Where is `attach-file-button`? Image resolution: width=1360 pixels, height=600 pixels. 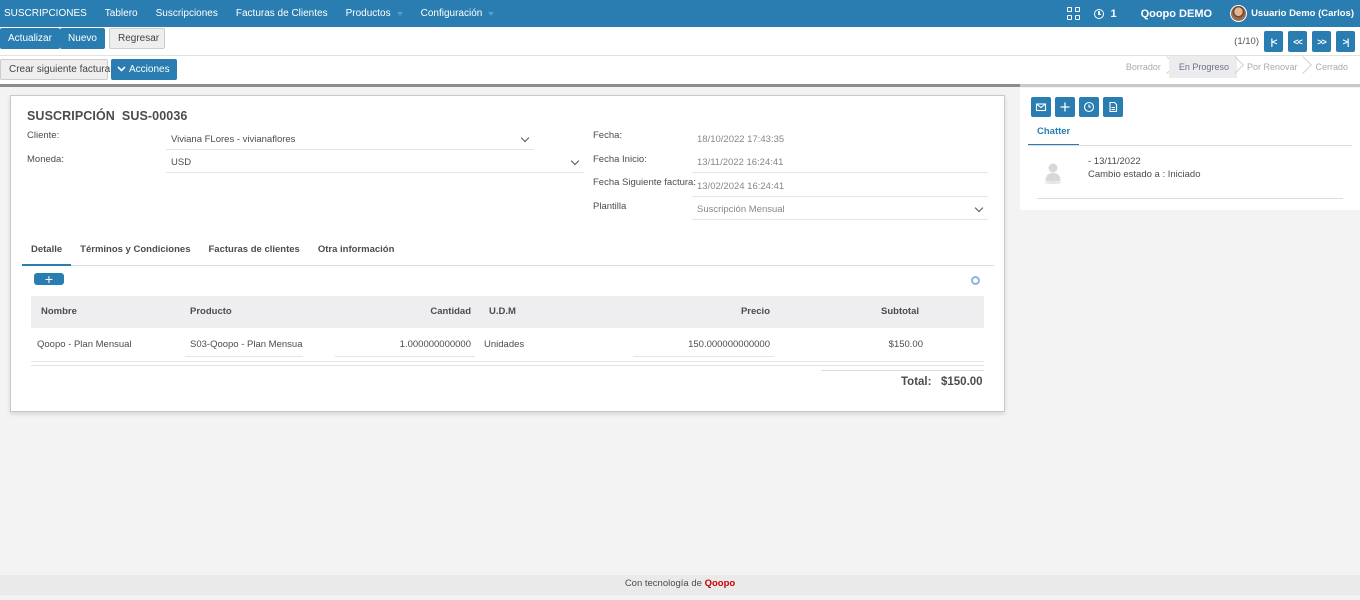
attach-file-button is located at coordinates (1113, 107).